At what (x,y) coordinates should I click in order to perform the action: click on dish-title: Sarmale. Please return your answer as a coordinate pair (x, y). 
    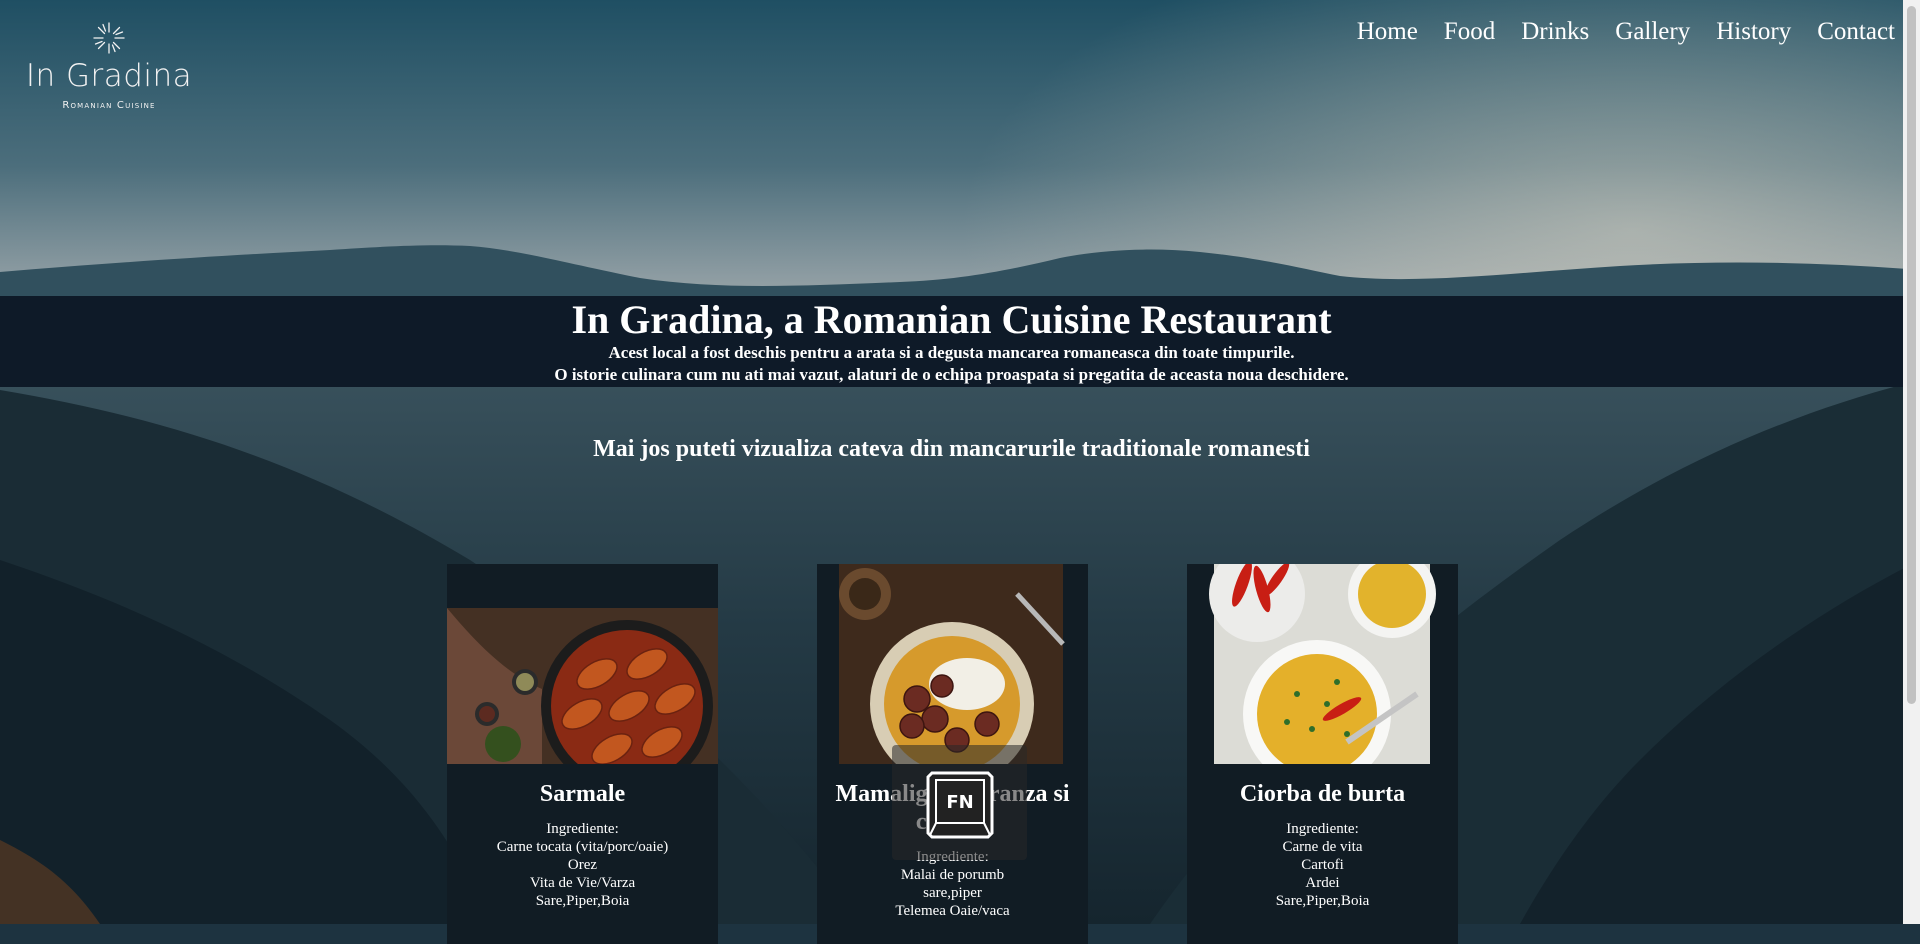
    Looking at the image, I should click on (582, 794).